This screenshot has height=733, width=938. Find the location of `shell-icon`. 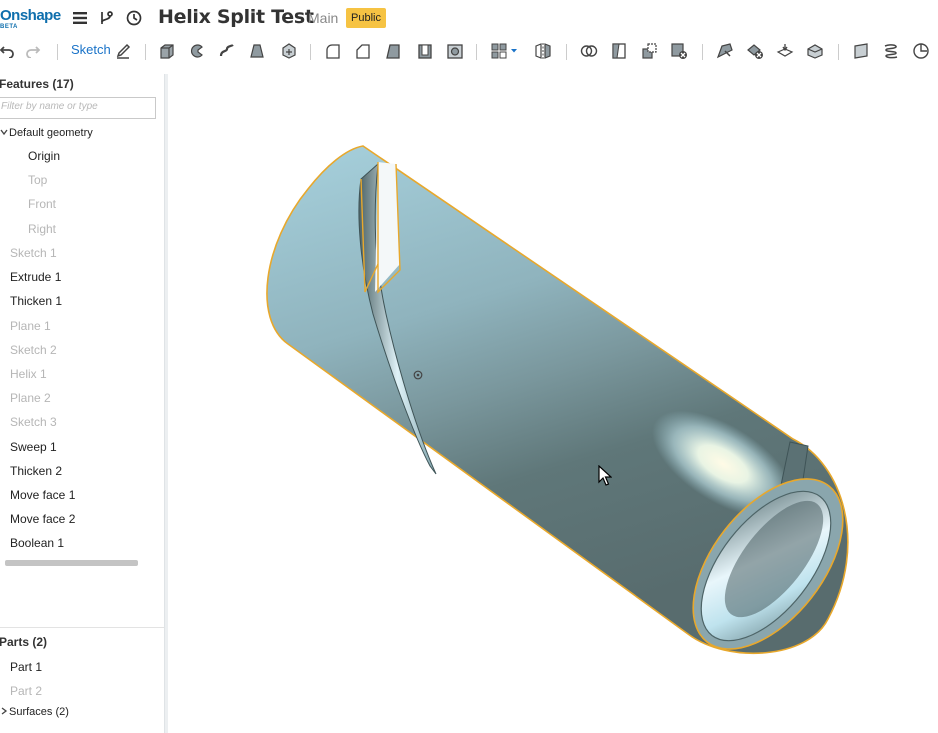

shell-icon is located at coordinates (425, 51).